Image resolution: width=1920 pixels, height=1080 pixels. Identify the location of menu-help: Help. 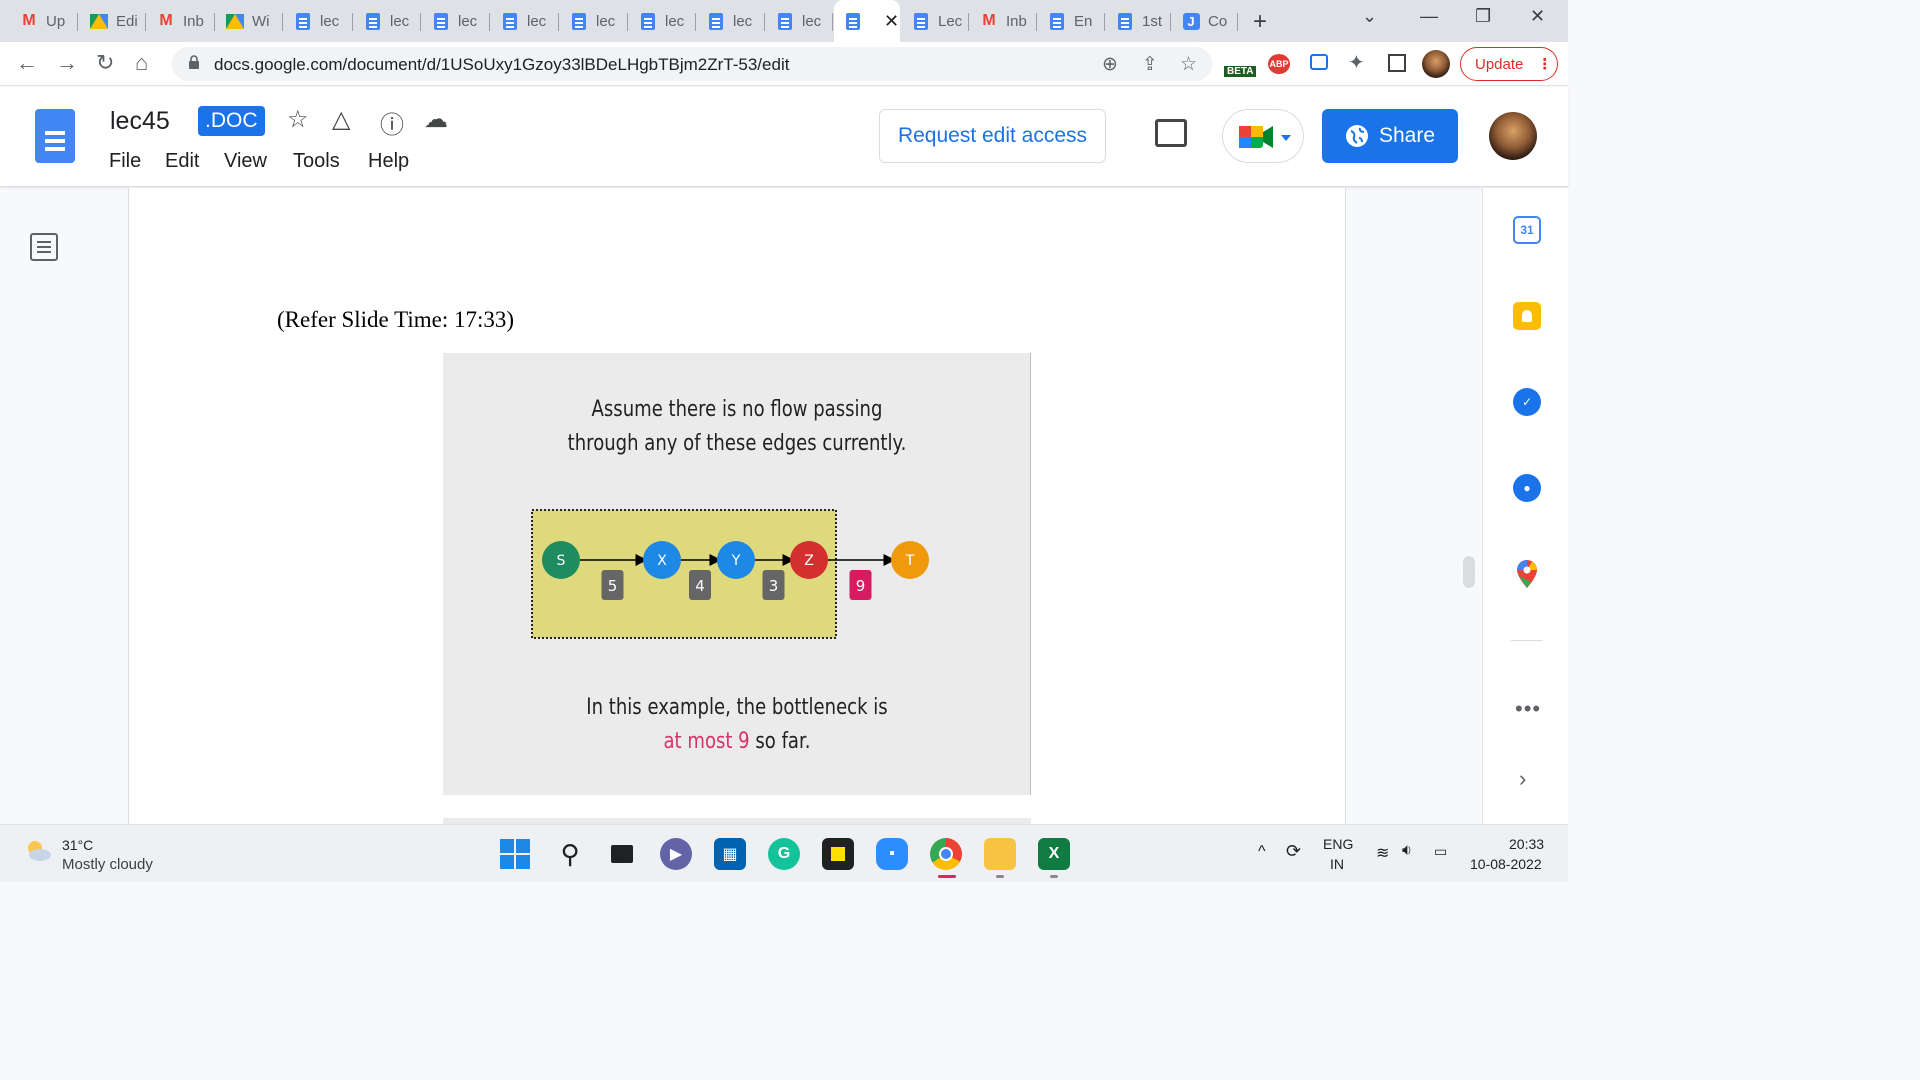
(388, 161).